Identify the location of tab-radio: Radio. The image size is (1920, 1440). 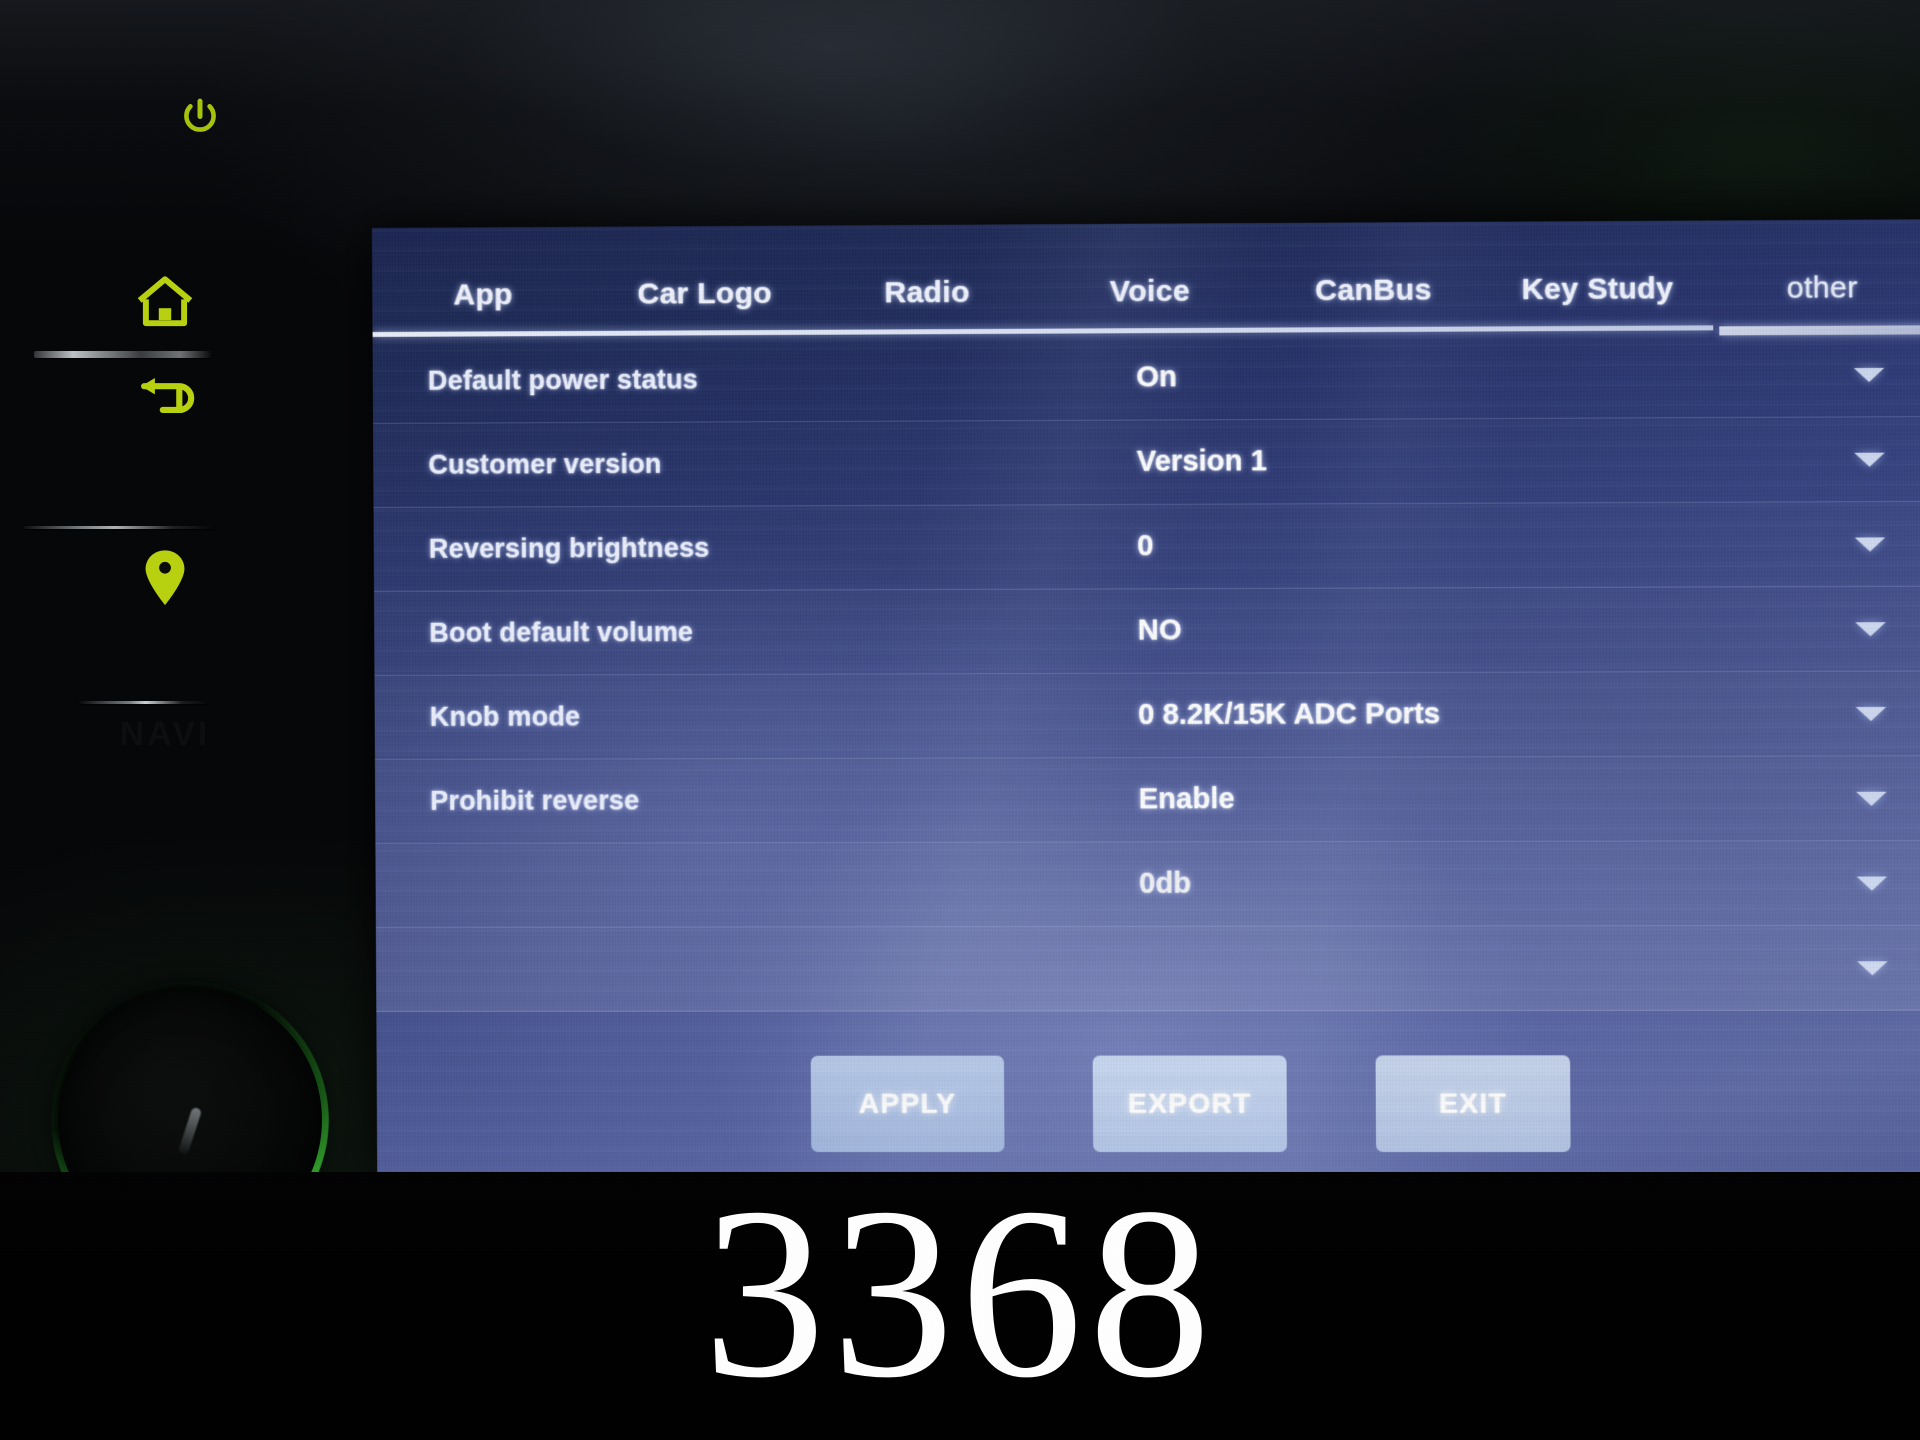
(927, 292).